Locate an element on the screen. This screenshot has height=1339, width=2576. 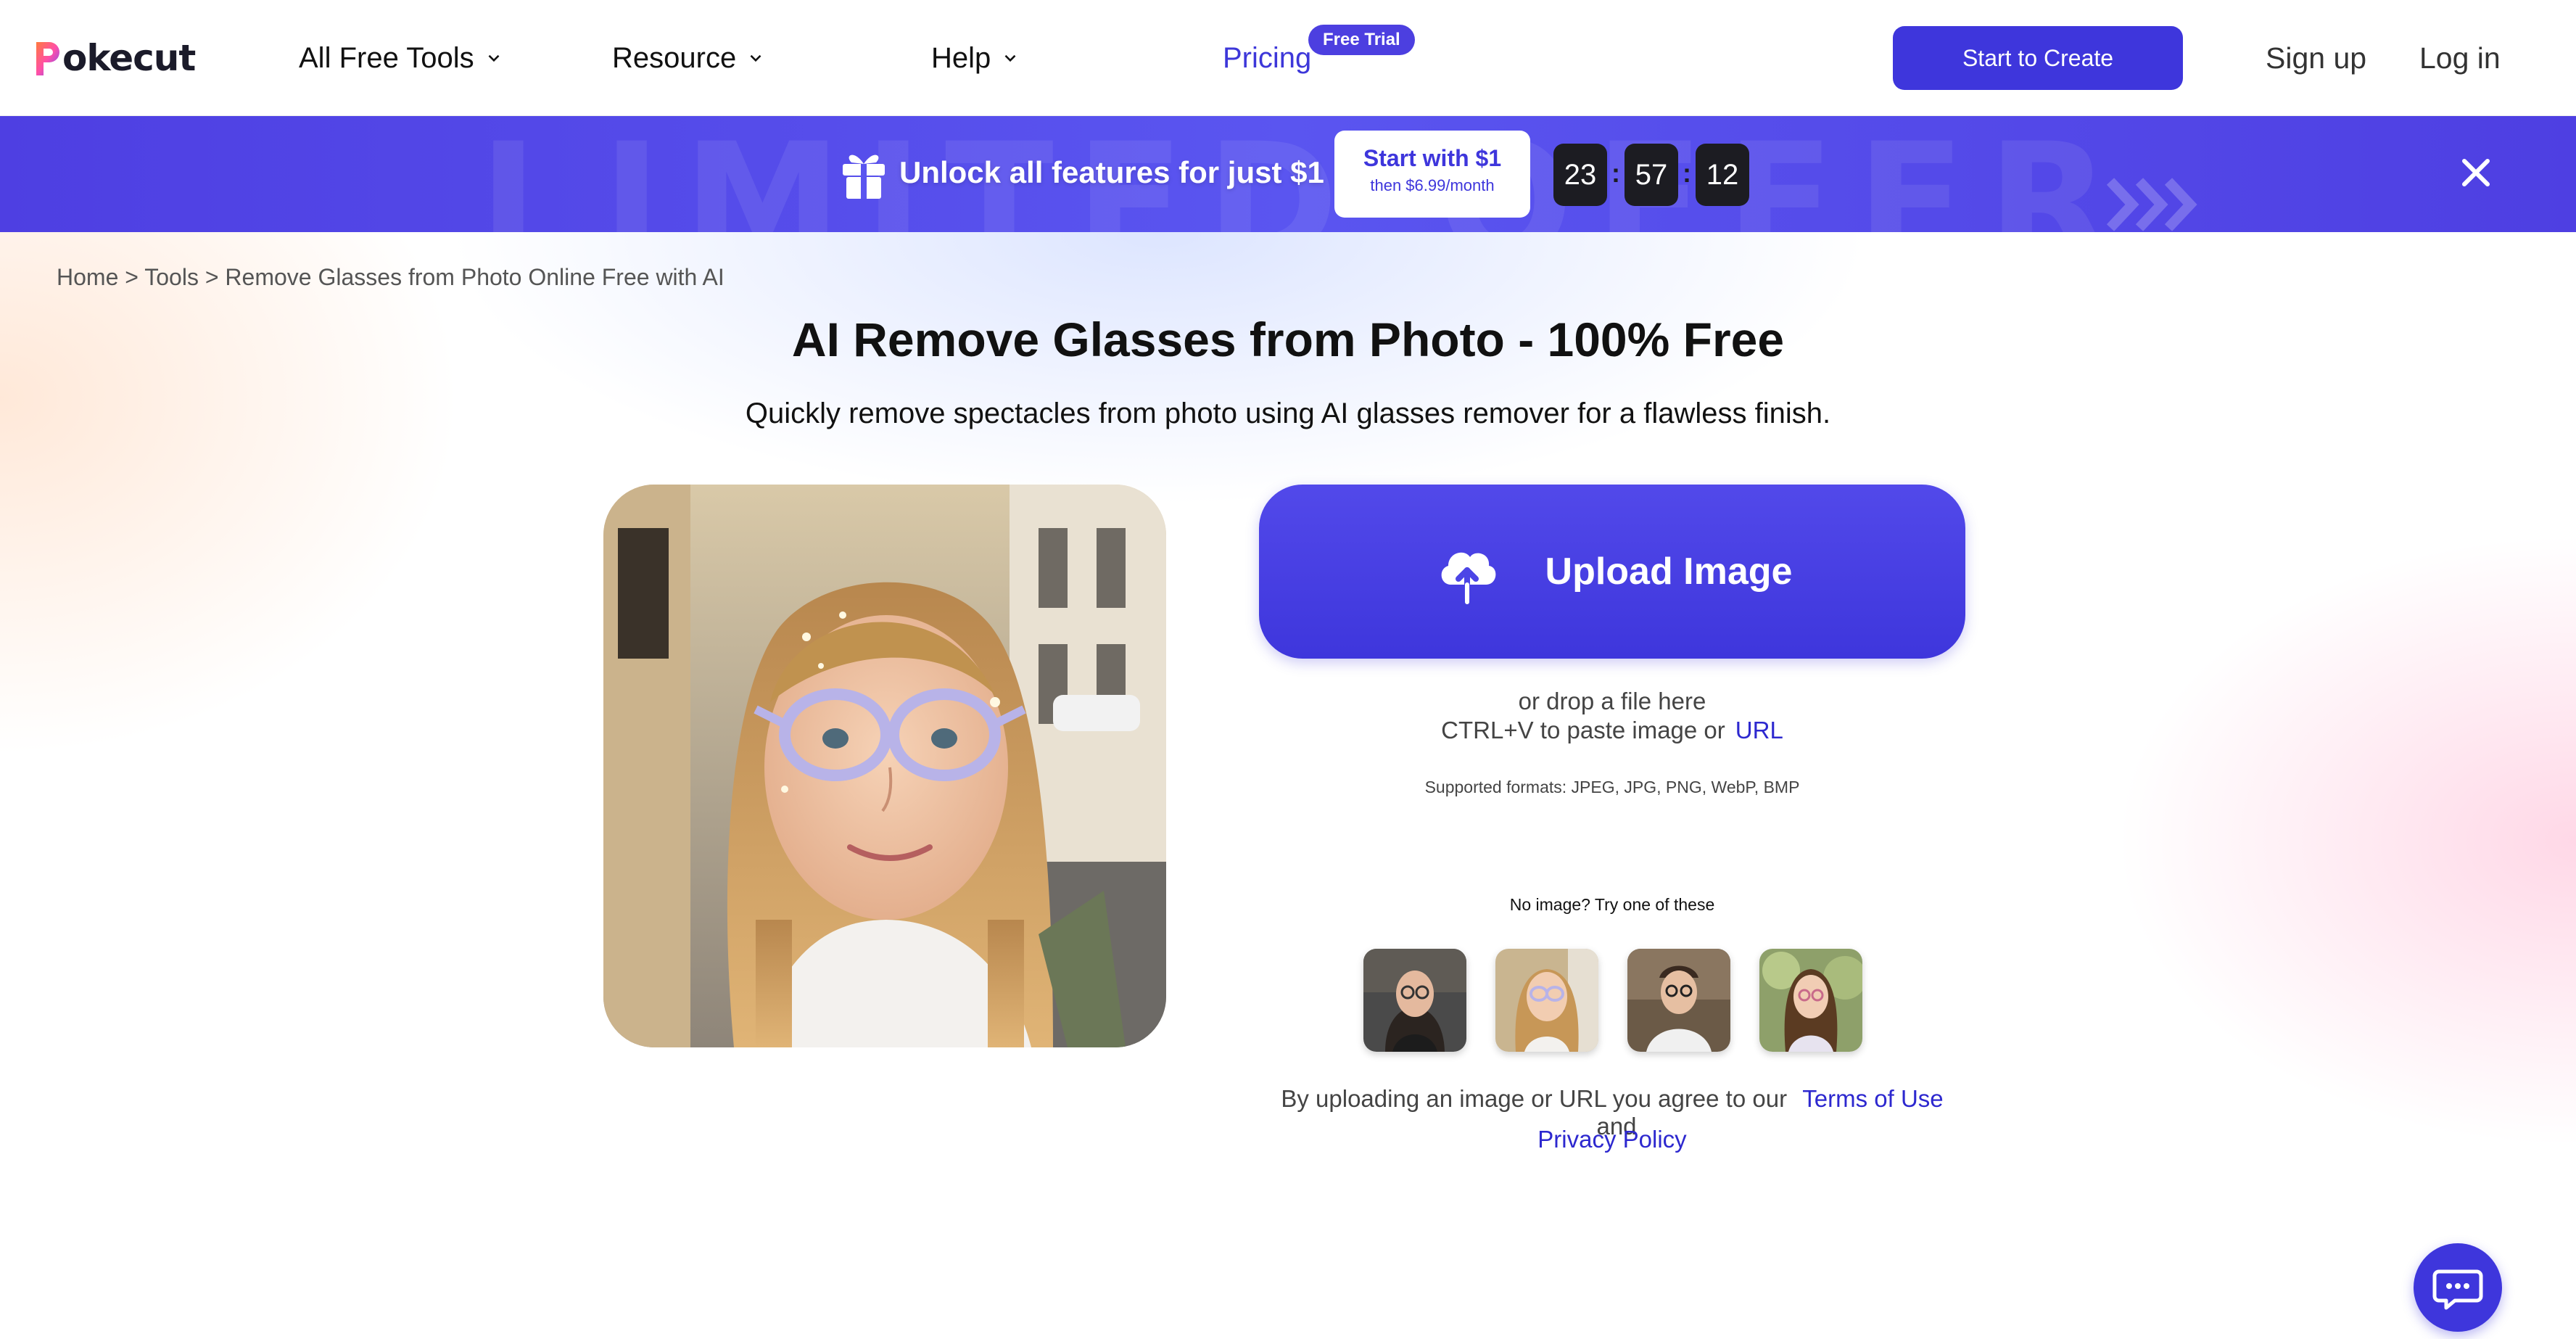
example-photo is located at coordinates (884, 766).